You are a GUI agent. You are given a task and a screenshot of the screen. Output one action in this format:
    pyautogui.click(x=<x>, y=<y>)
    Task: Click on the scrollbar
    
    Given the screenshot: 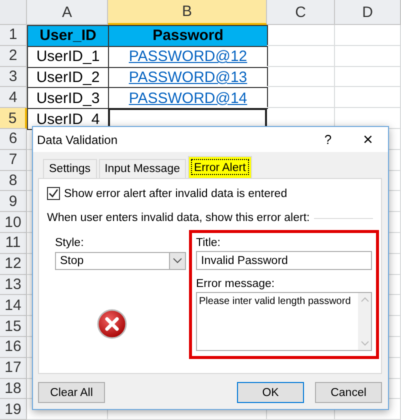 What is the action you would take?
    pyautogui.click(x=364, y=321)
    